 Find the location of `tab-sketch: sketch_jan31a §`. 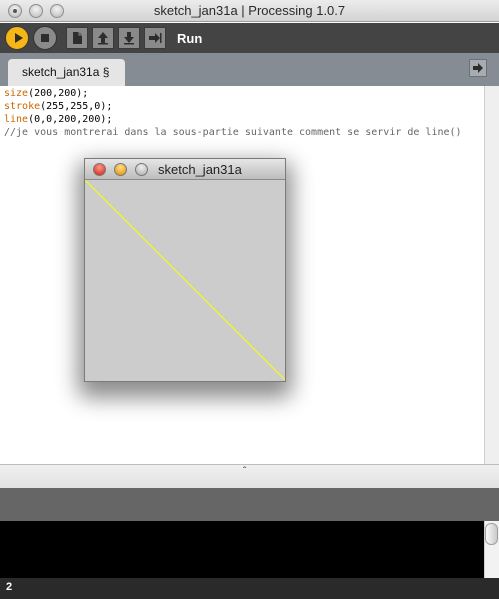

tab-sketch: sketch_jan31a § is located at coordinates (66, 72).